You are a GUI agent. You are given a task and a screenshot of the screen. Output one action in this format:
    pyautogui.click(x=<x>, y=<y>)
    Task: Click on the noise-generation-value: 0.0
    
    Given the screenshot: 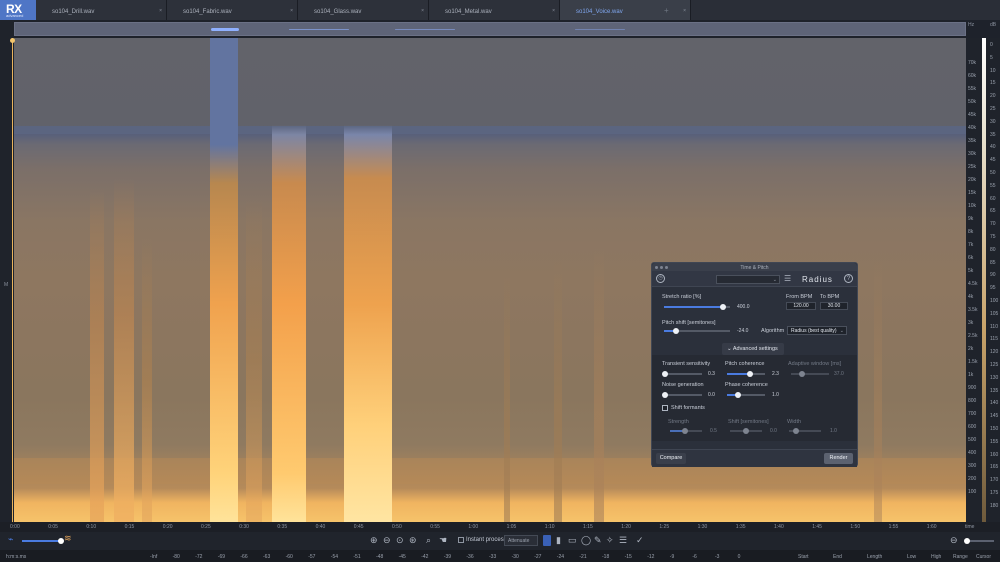 What is the action you would take?
    pyautogui.click(x=711, y=395)
    